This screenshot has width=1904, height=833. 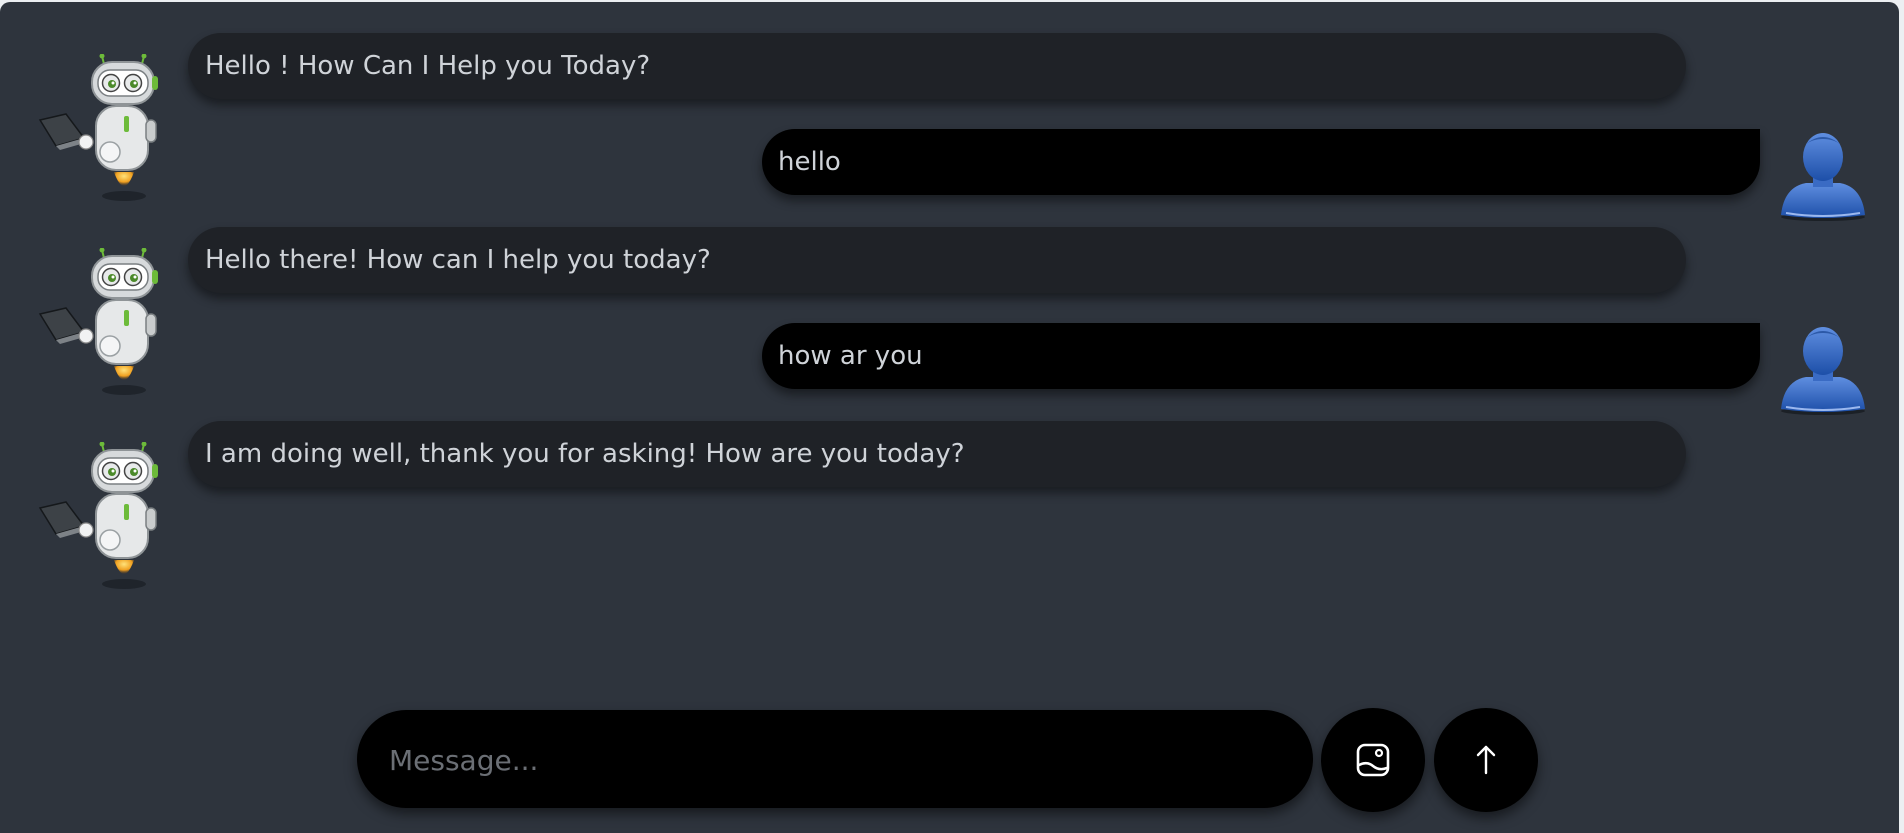 What do you see at coordinates (850, 356) in the screenshot?
I see `message-text: how ar you` at bounding box center [850, 356].